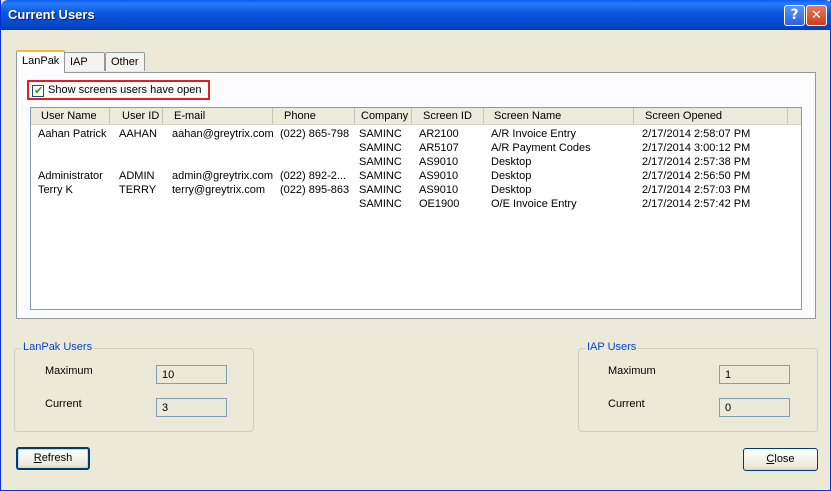  I want to click on cell-screen-opened: 2/17/2014 2:57:42 PM, so click(696, 204).